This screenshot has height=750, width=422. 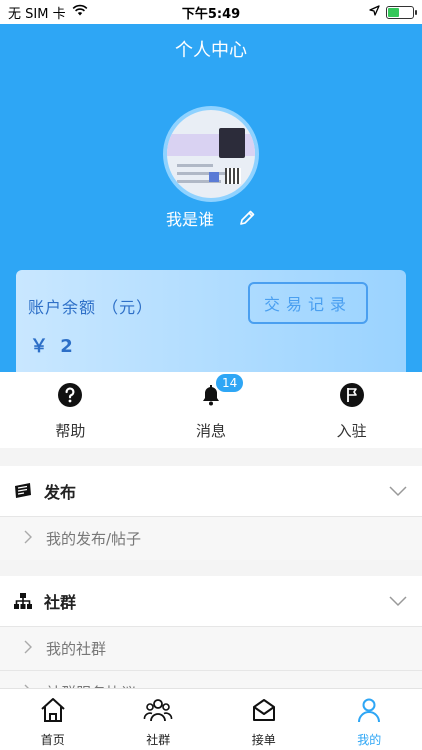 What do you see at coordinates (23, 601) in the screenshot?
I see `org-chart-icon` at bounding box center [23, 601].